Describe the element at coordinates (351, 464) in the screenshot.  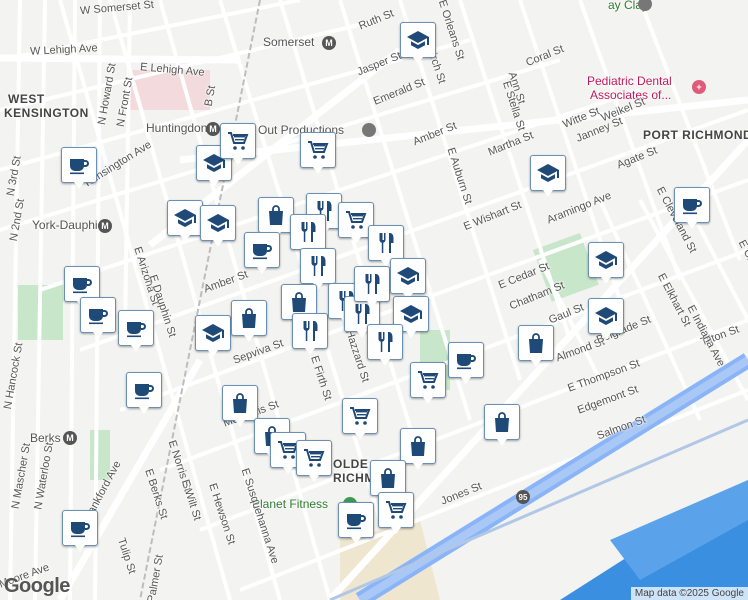
I see `area-label-olde: OLDE` at that location.